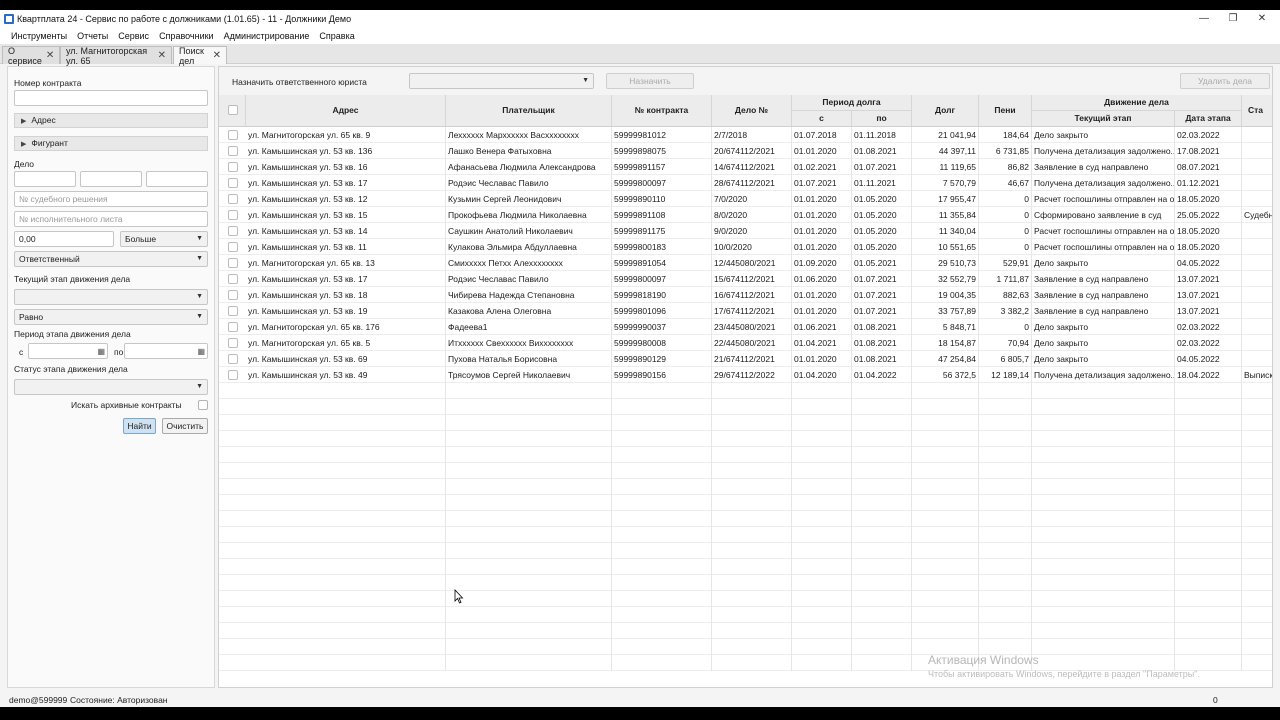 This screenshot has width=1280, height=720. Describe the element at coordinates (233, 110) in the screenshot. I see `select-all-checkbox` at that location.